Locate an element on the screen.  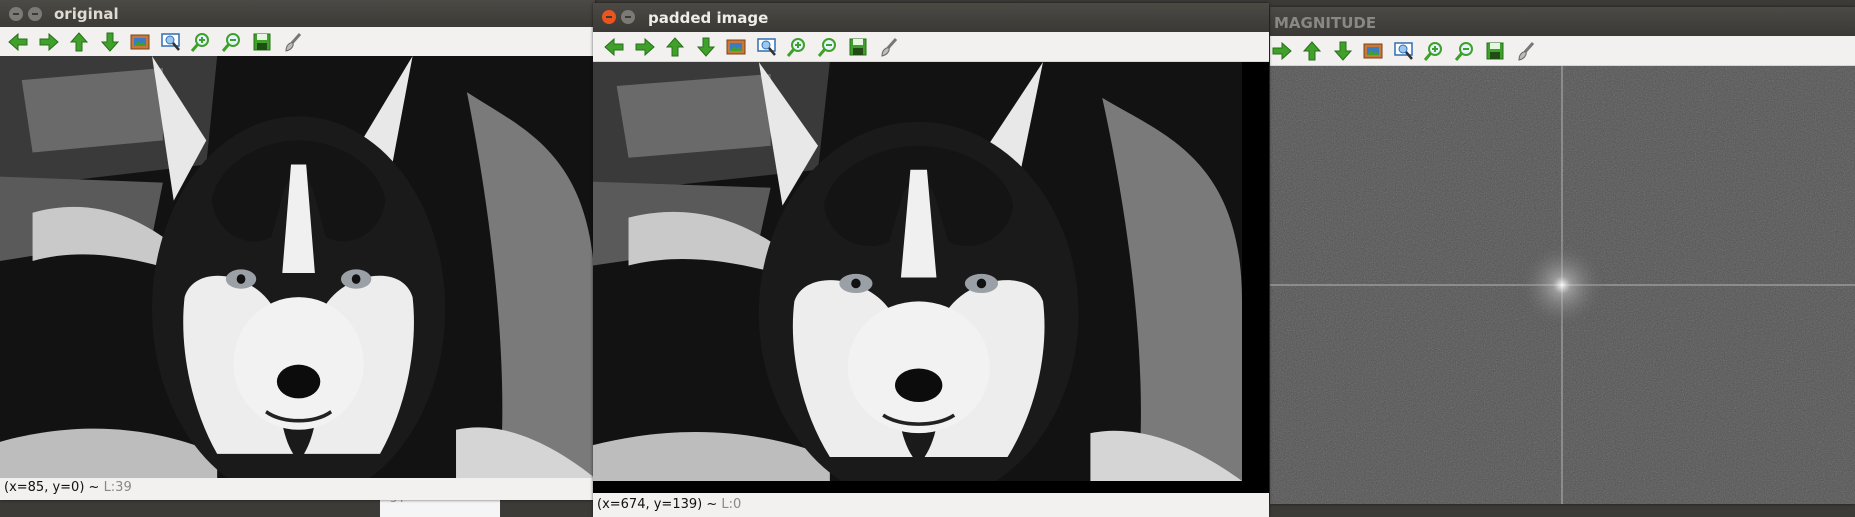
status-bar: (x=674, y=139) ~ L:0 is located at coordinates (931, 505).